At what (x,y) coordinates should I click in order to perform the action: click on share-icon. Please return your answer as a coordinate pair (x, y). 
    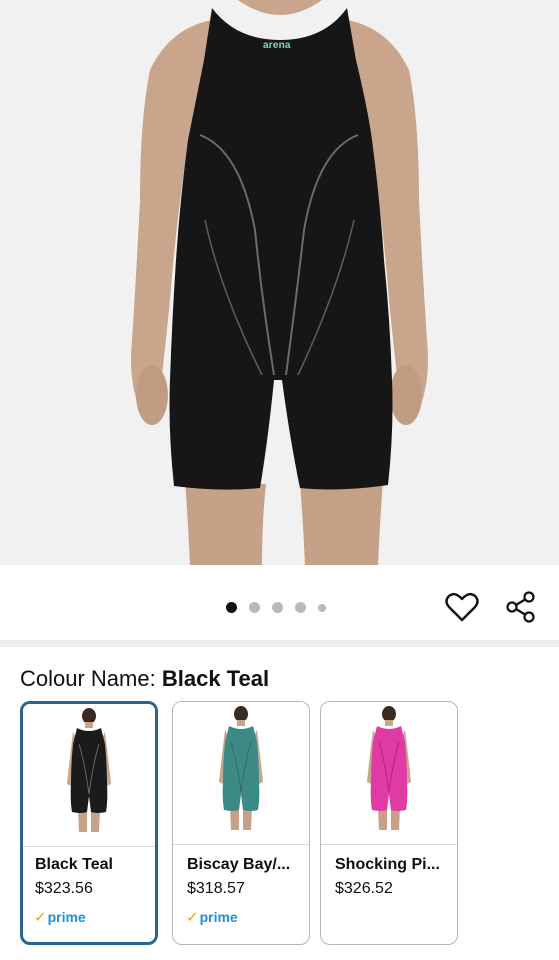
    Looking at the image, I should click on (520, 607).